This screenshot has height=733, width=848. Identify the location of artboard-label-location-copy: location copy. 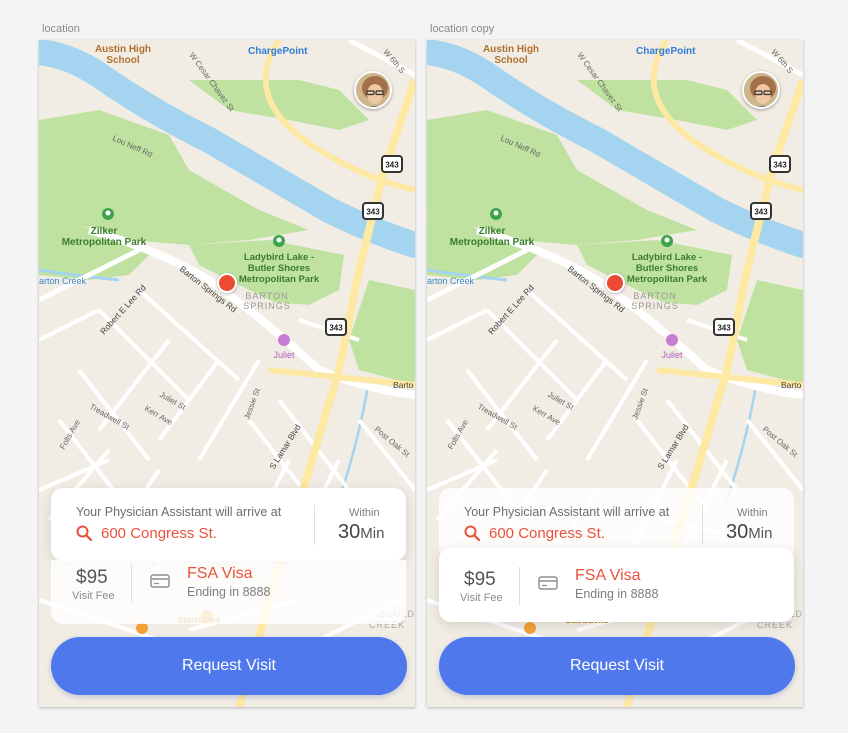
(462, 29).